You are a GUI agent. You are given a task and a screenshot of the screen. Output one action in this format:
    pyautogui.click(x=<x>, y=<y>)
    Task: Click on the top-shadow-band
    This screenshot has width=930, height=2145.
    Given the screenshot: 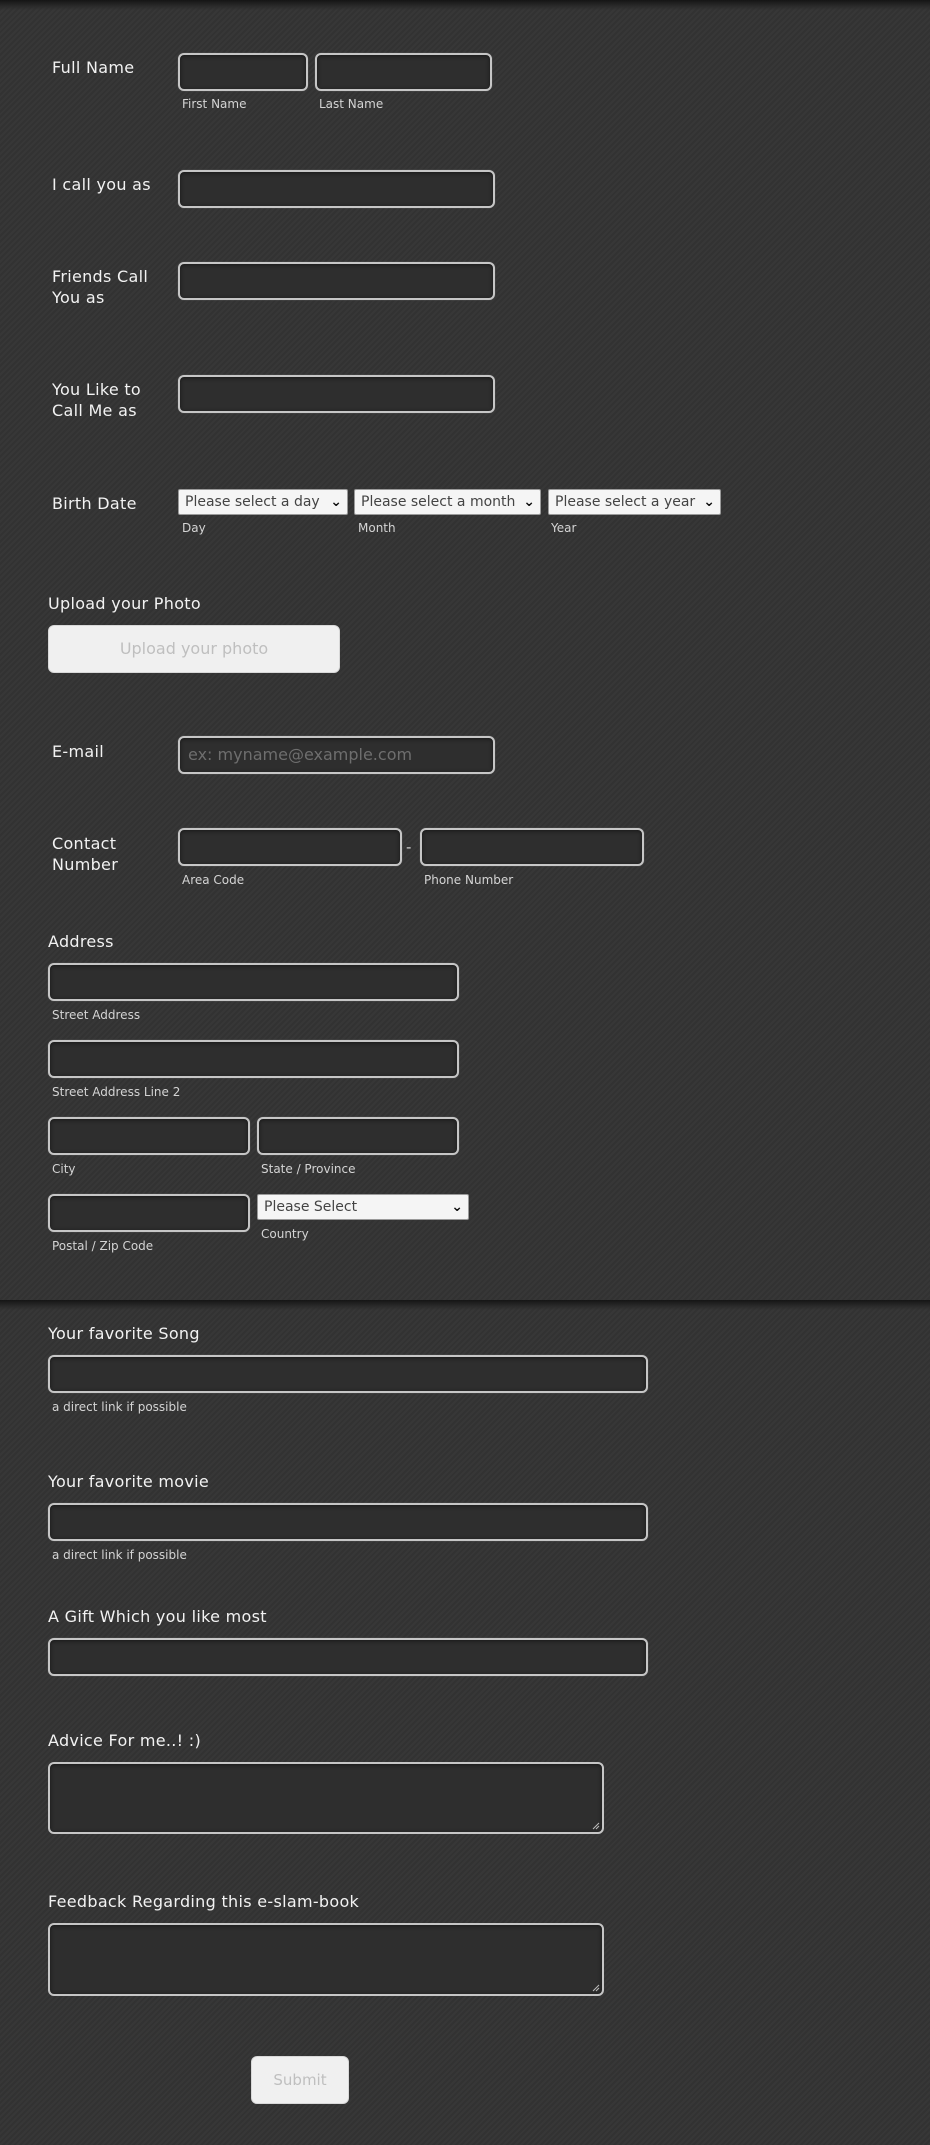 What is the action you would take?
    pyautogui.click(x=465, y=5)
    